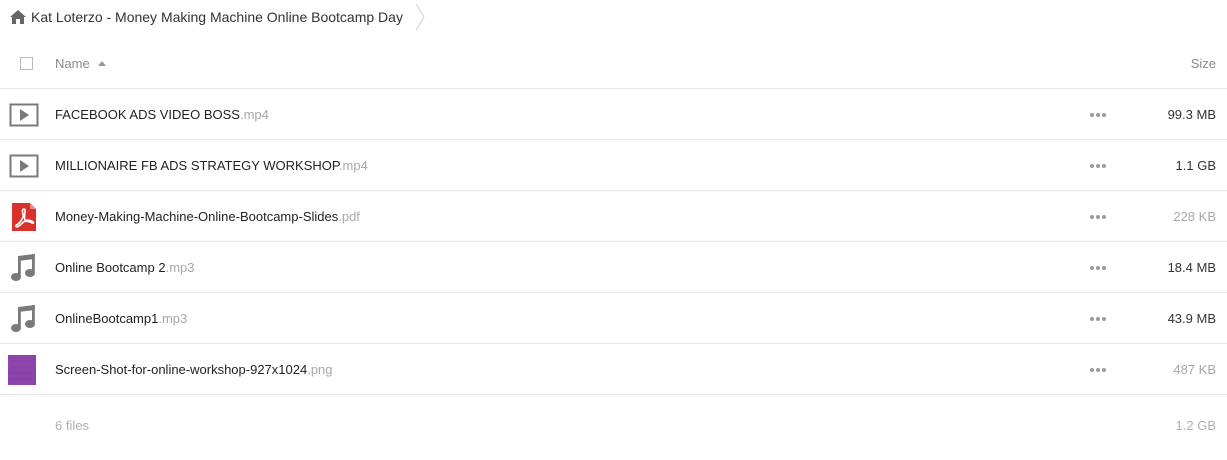  I want to click on home-icon, so click(18, 17).